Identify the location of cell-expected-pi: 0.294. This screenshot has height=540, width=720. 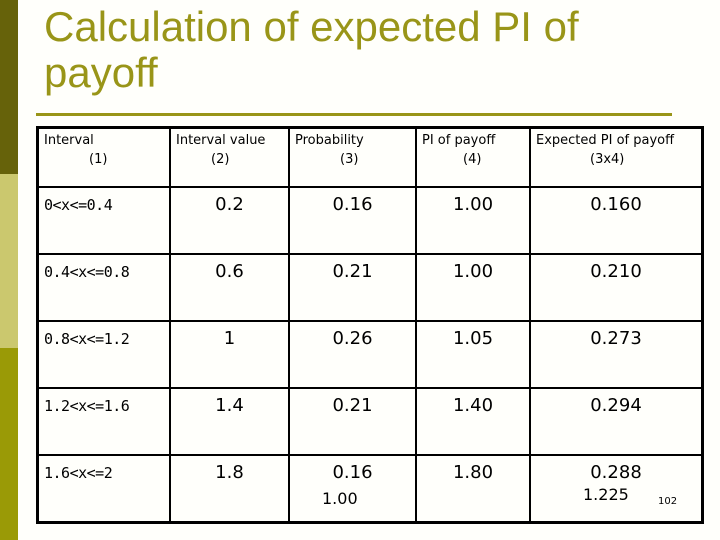
(616, 421).